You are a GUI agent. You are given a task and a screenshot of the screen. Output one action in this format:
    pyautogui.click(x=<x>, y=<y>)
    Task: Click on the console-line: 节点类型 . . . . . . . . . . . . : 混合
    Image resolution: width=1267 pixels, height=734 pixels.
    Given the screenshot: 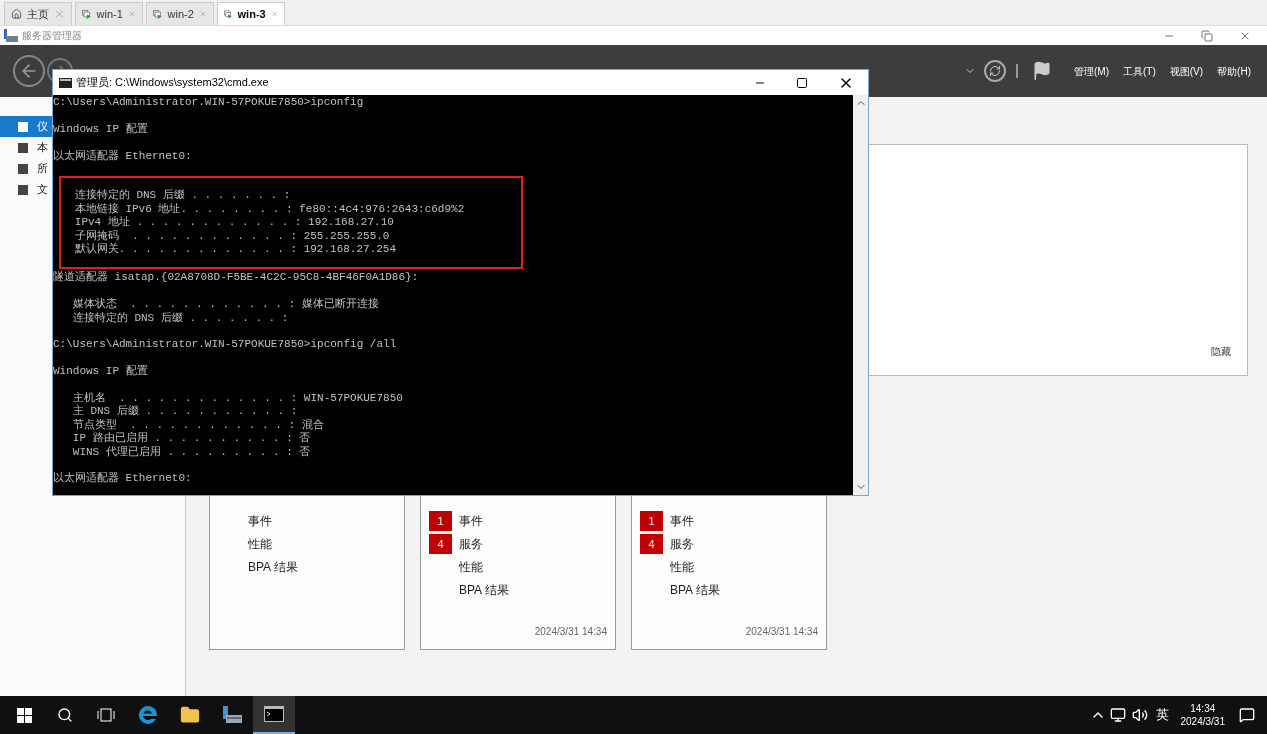 What is the action you would take?
    pyautogui.click(x=198, y=425)
    